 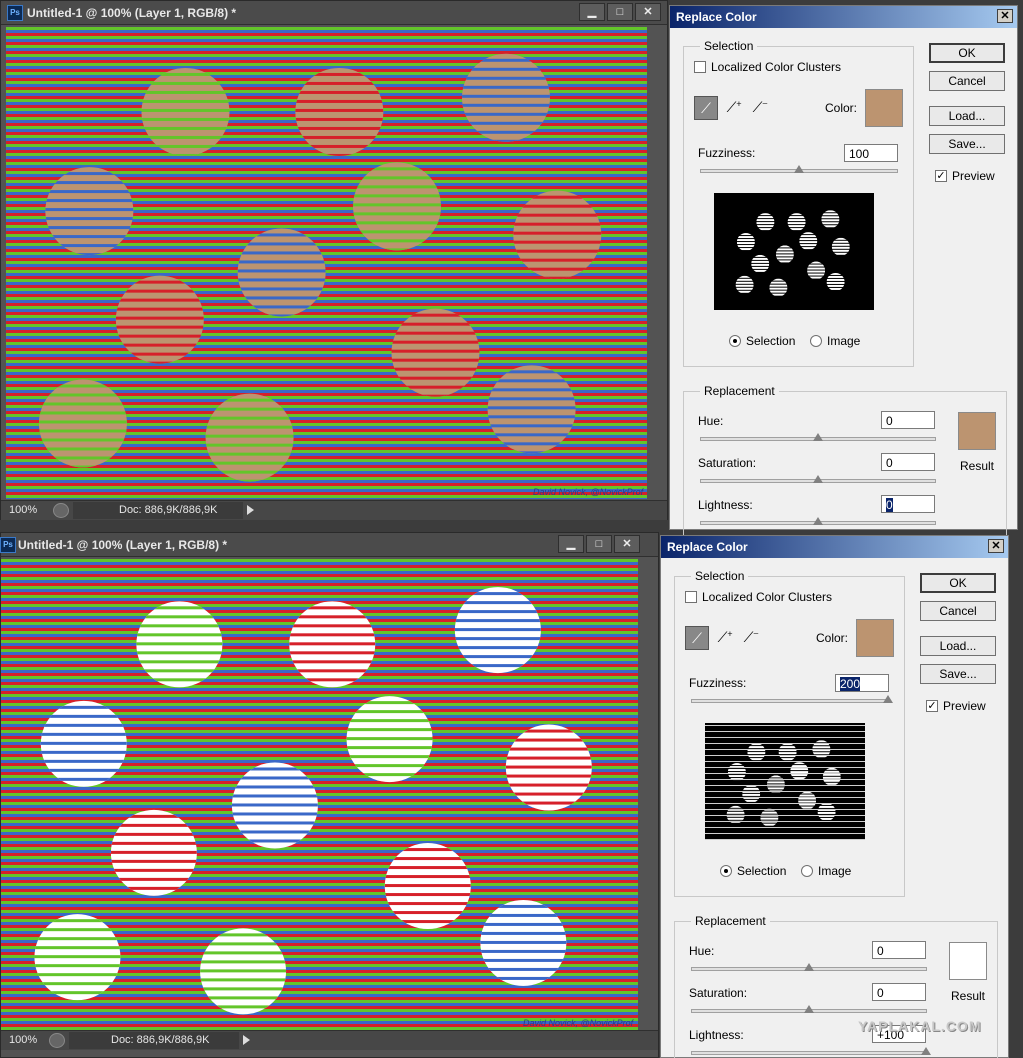 I want to click on selection-group-label: Selection, so click(x=729, y=46).